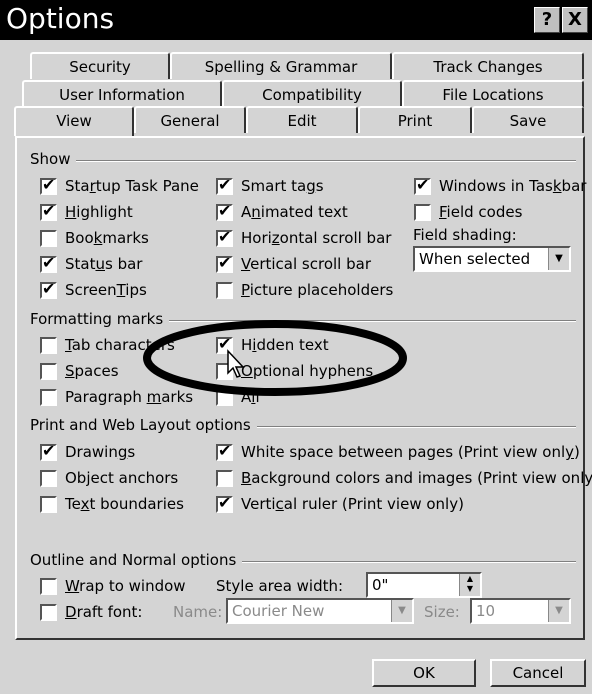 This screenshot has width=592, height=694. Describe the element at coordinates (107, 238) in the screenshot. I see `checkbox-label: Bookmarks` at that location.